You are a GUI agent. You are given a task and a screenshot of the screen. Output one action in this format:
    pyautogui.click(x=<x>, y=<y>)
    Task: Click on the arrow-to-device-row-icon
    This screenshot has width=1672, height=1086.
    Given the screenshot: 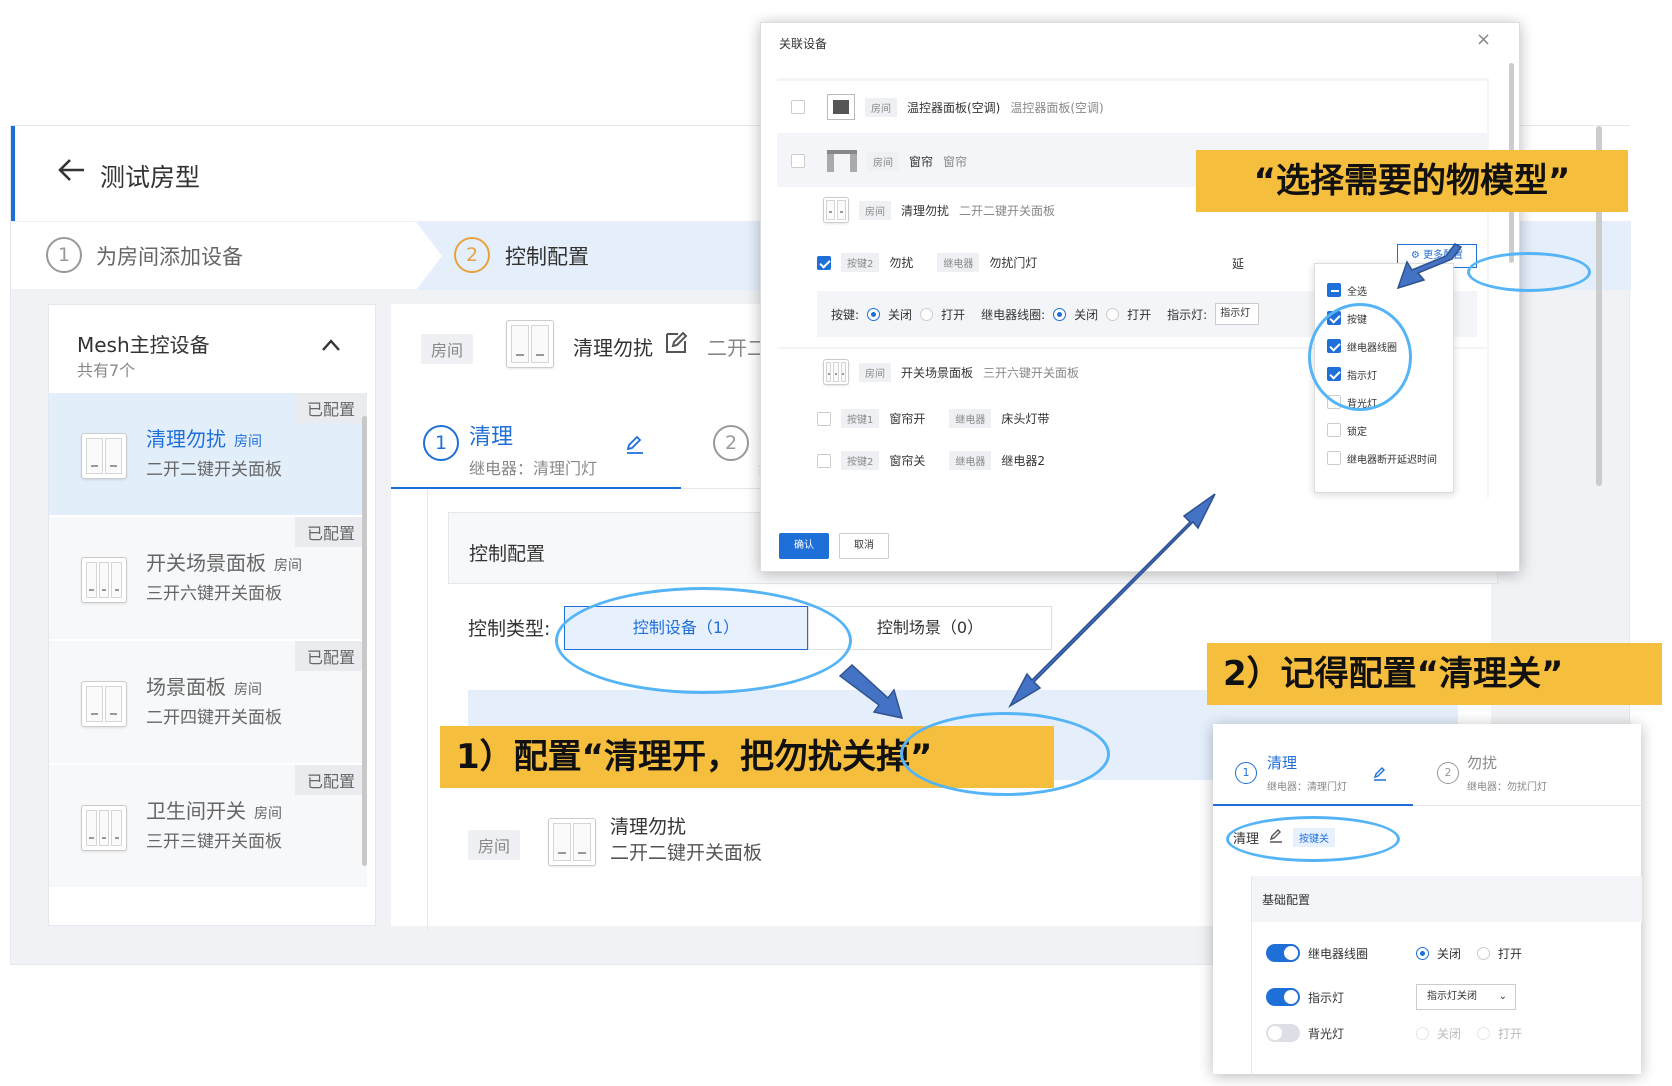 What is the action you would take?
    pyautogui.click(x=871, y=691)
    